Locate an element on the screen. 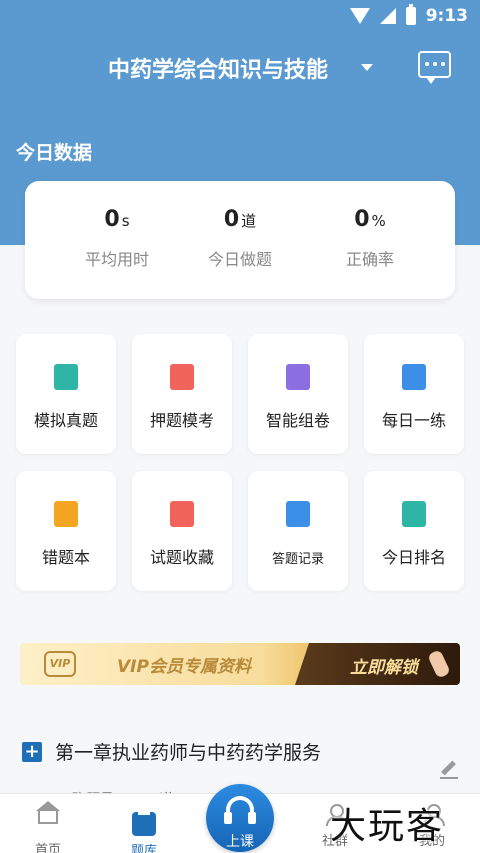  chapter-title: 第一章执业药师与中药药学服务 is located at coordinates (188, 753).